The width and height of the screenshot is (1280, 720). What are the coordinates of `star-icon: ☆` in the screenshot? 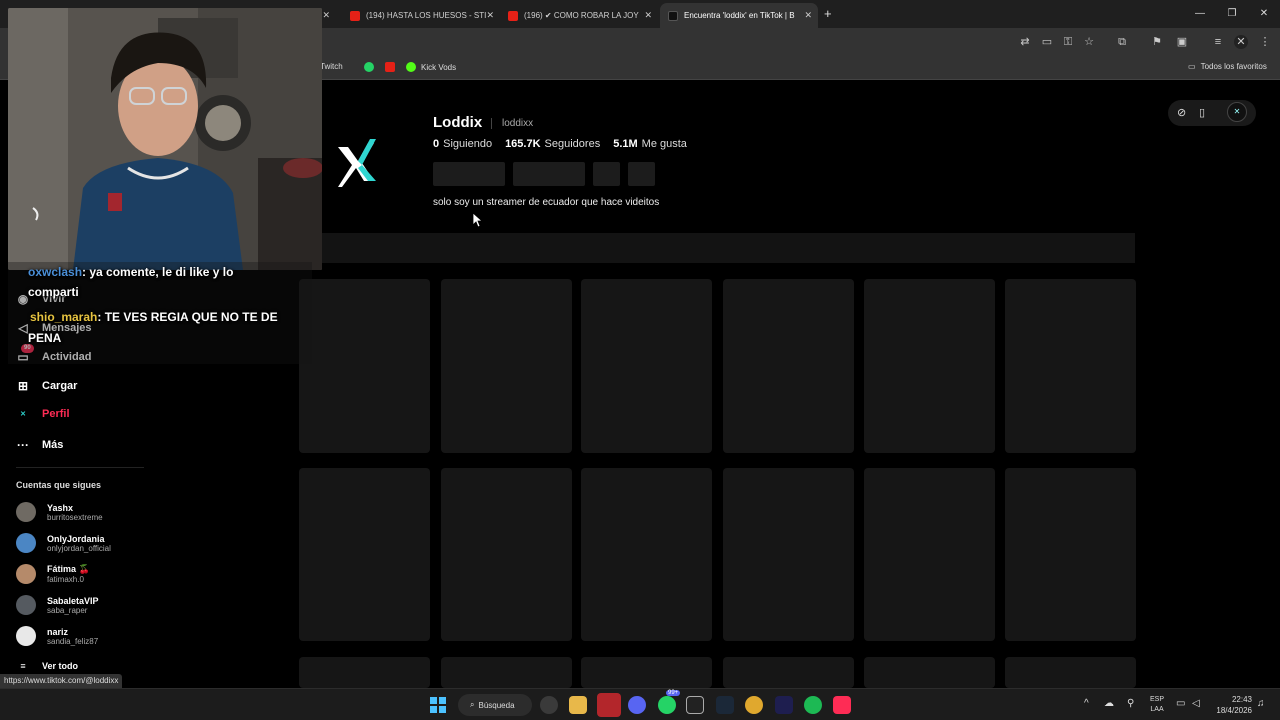 It's located at (1089, 42).